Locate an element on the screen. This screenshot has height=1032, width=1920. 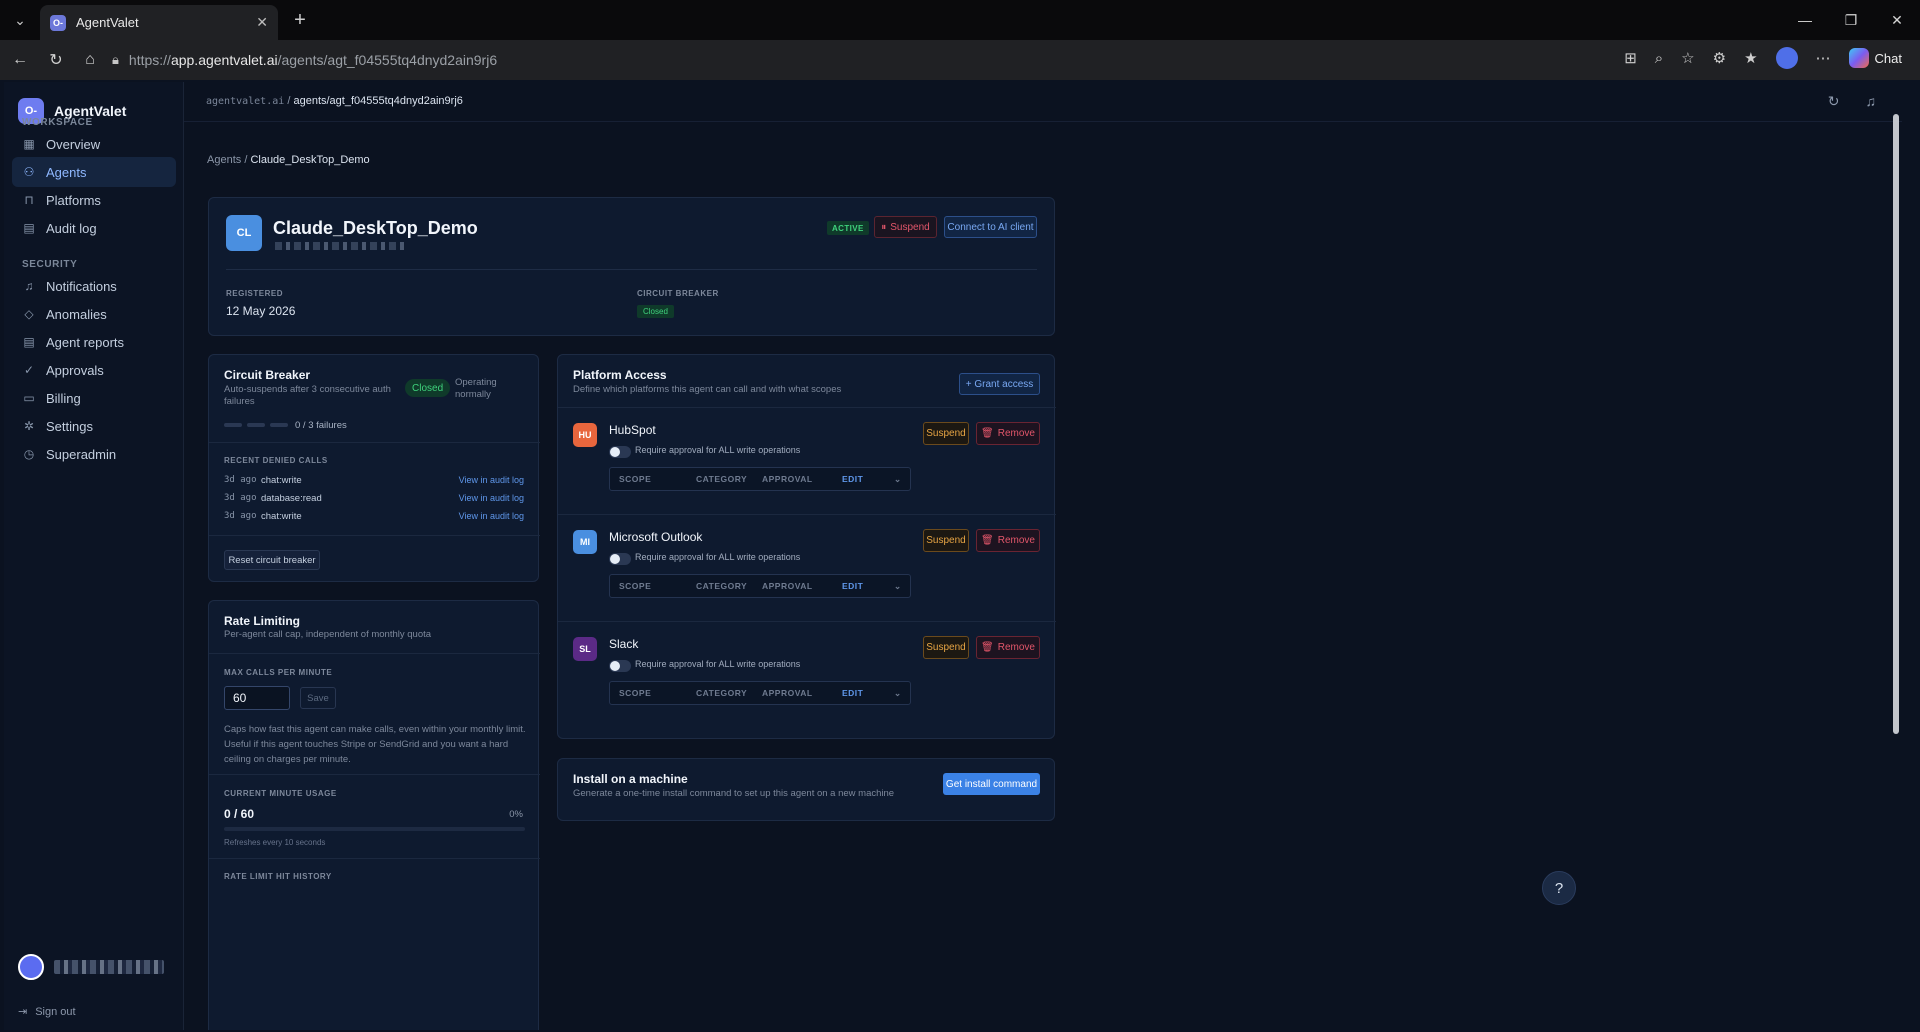
browser-tab: O- AgentValet ✕ is located at coordinates (159, 22).